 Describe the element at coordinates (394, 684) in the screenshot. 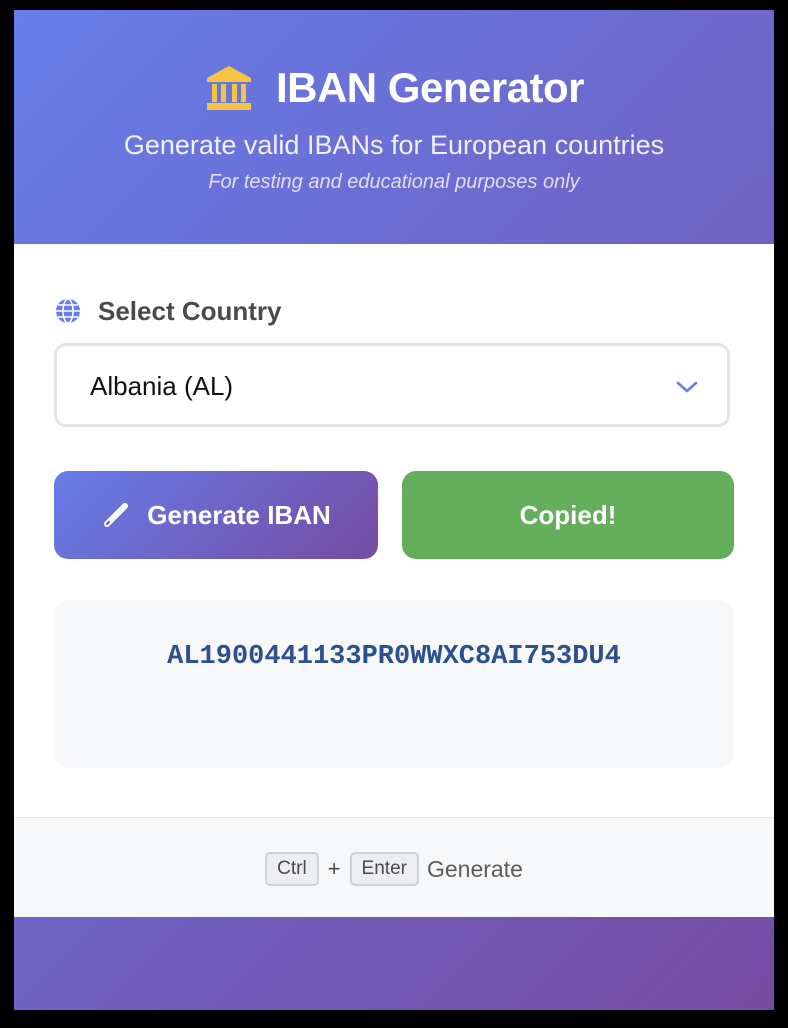

I see `iban-result-box: AL1900441133PR0WWXC8AI753DU4` at that location.